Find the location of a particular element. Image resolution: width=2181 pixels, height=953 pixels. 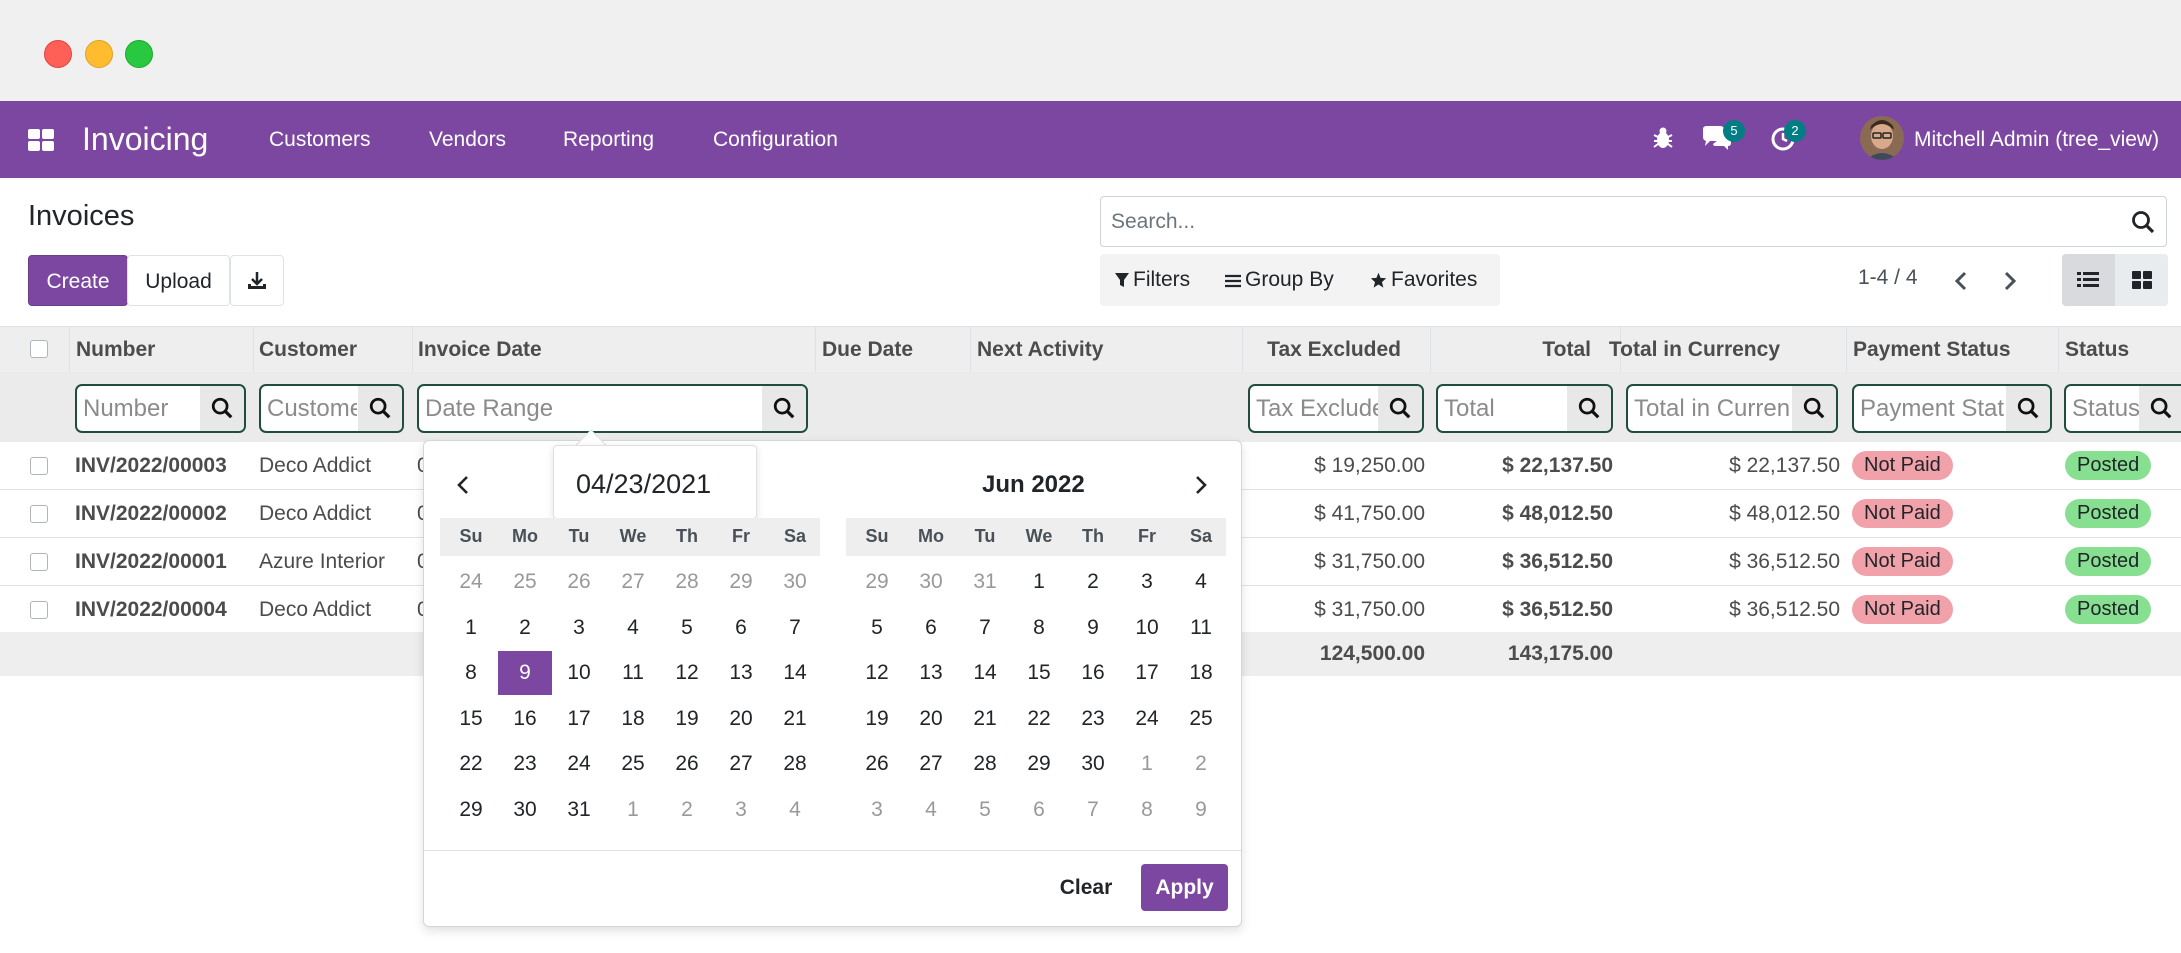

search-icon is located at coordinates (2143, 222).